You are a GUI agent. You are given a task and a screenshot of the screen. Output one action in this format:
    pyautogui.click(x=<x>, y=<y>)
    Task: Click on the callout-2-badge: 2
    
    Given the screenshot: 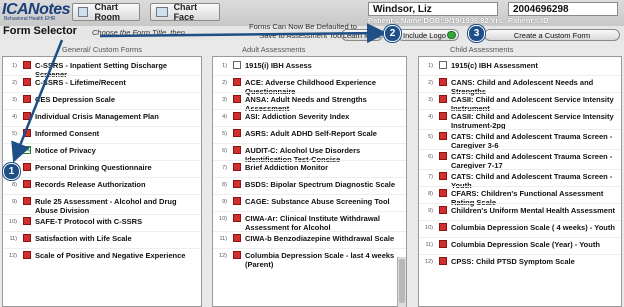 What is the action you would take?
    pyautogui.click(x=392, y=33)
    